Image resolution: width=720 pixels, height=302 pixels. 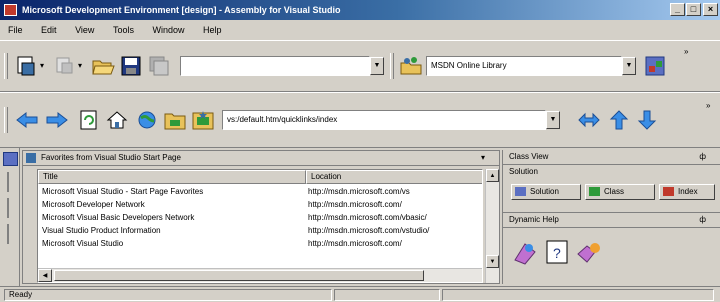 What do you see at coordinates (212, 30) in the screenshot?
I see `menu-help: Help` at bounding box center [212, 30].